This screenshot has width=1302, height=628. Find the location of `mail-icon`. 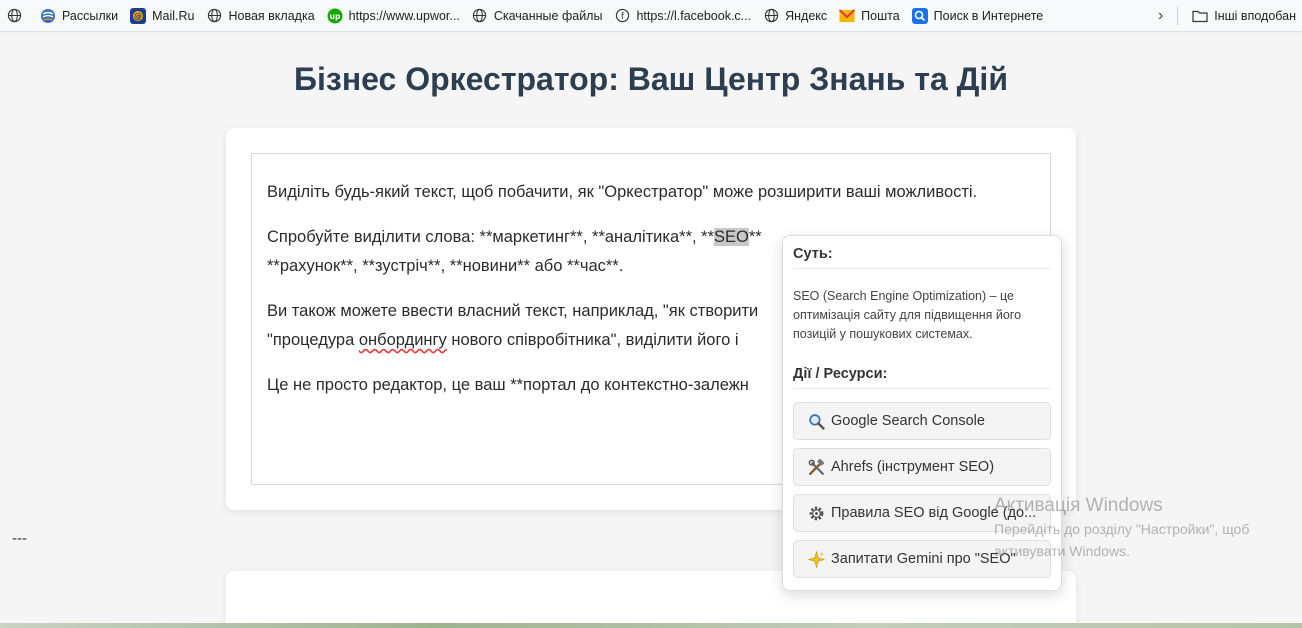

mail-icon is located at coordinates (847, 16).